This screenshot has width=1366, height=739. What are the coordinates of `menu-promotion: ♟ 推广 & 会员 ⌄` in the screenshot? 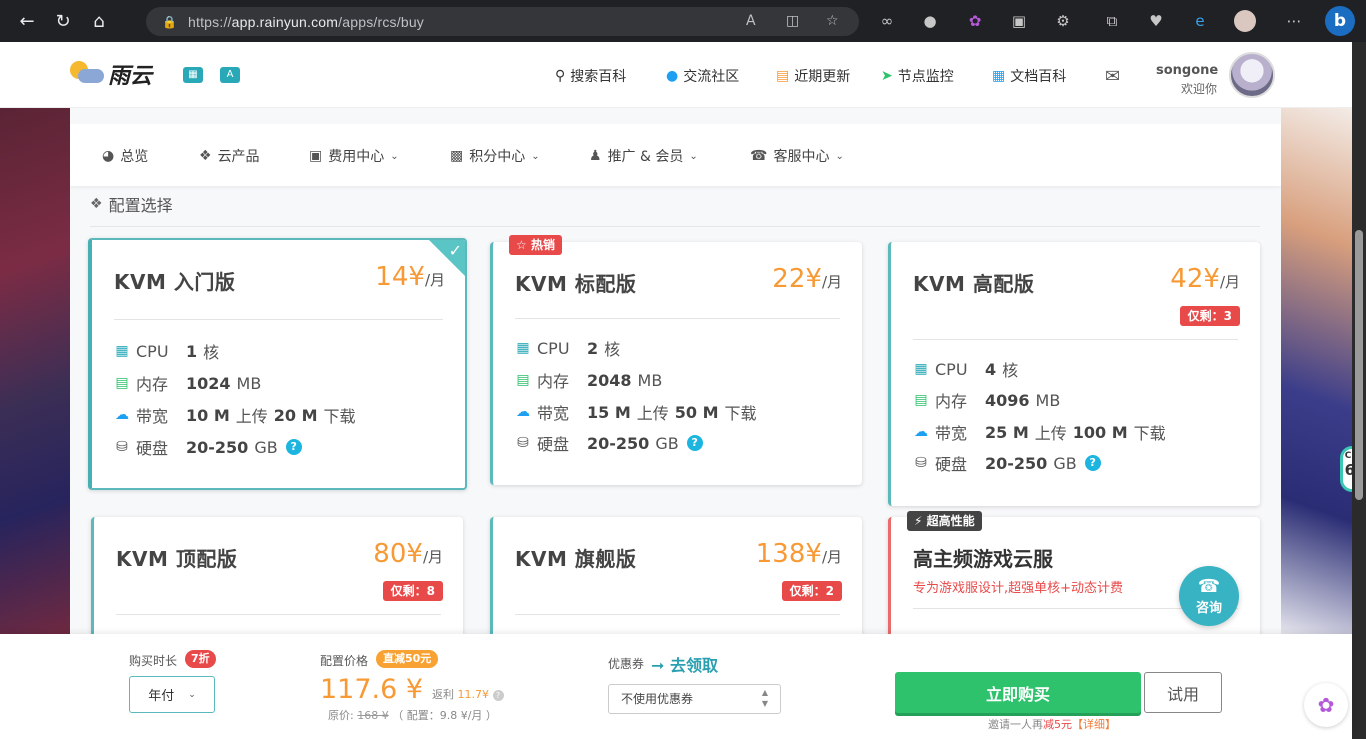 It's located at (643, 156).